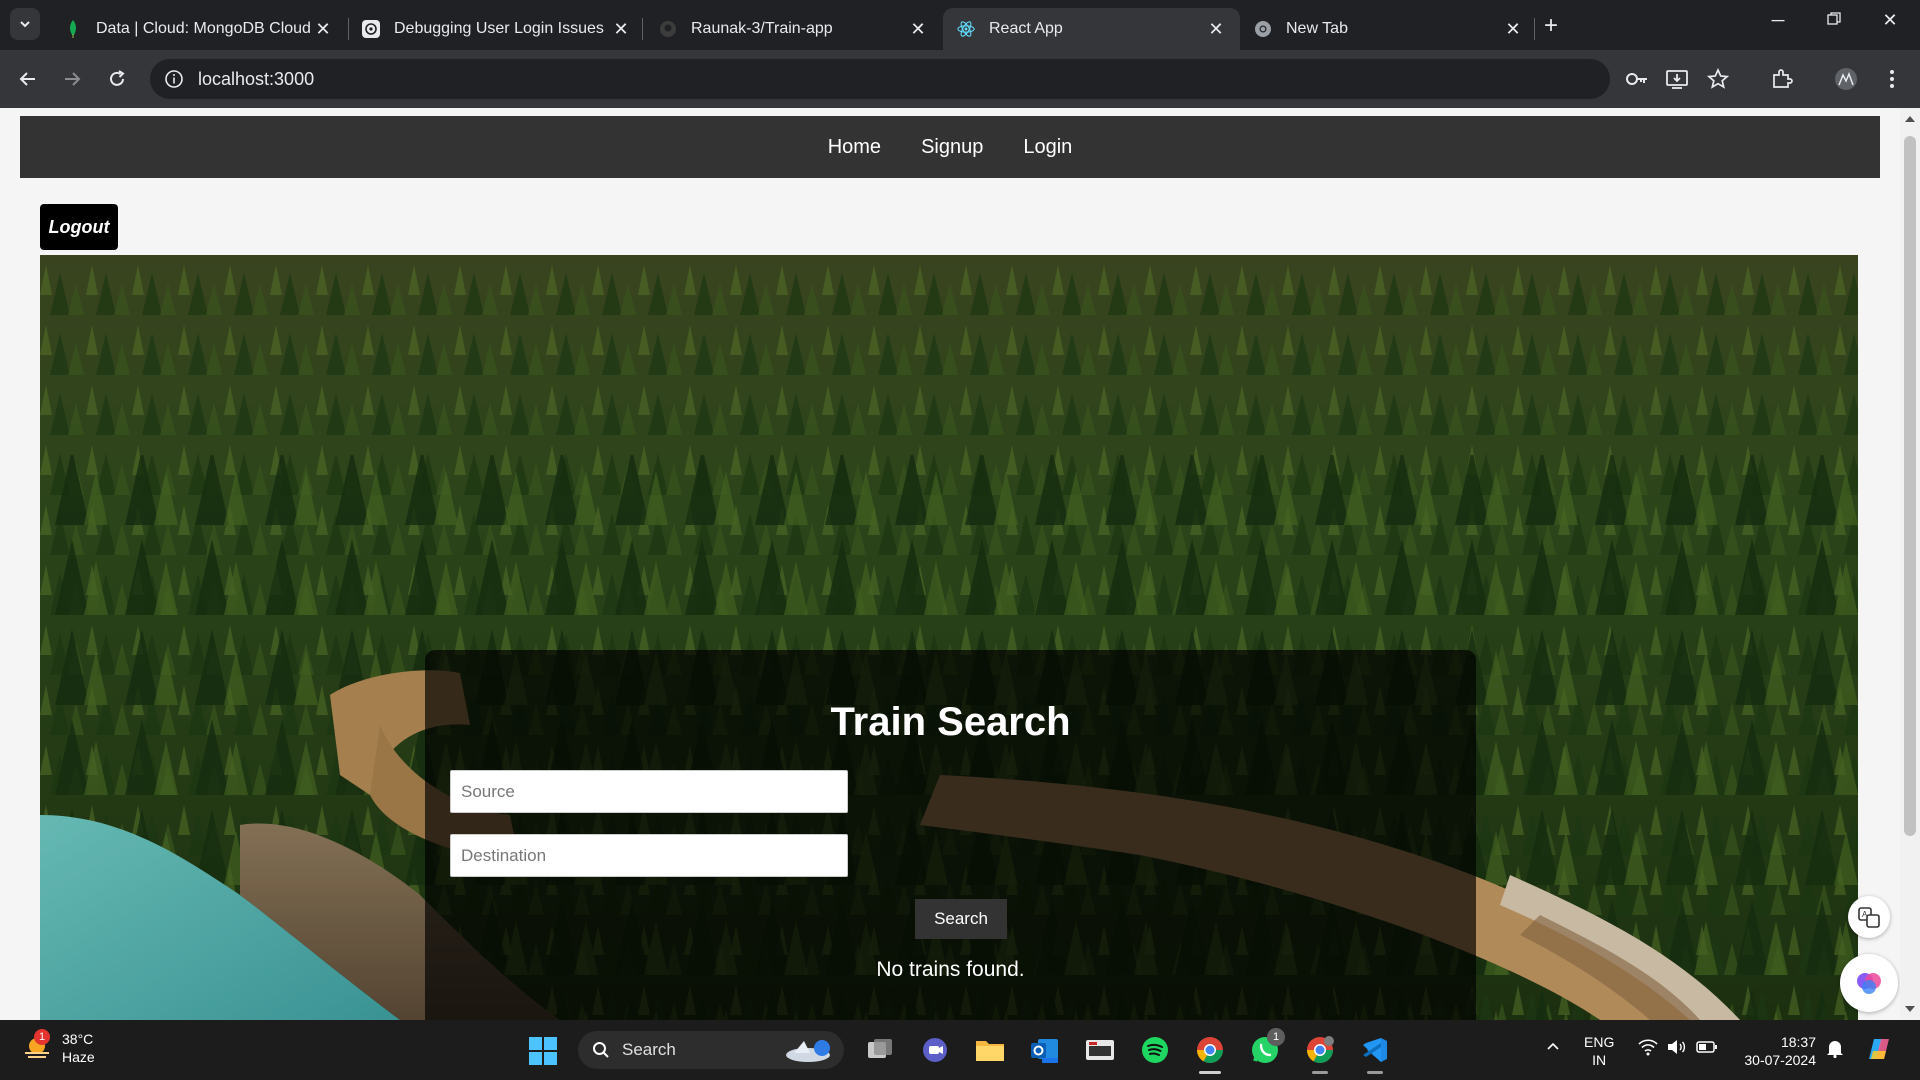  Describe the element at coordinates (78, 1057) in the screenshot. I see `weather-condition: Haze` at that location.